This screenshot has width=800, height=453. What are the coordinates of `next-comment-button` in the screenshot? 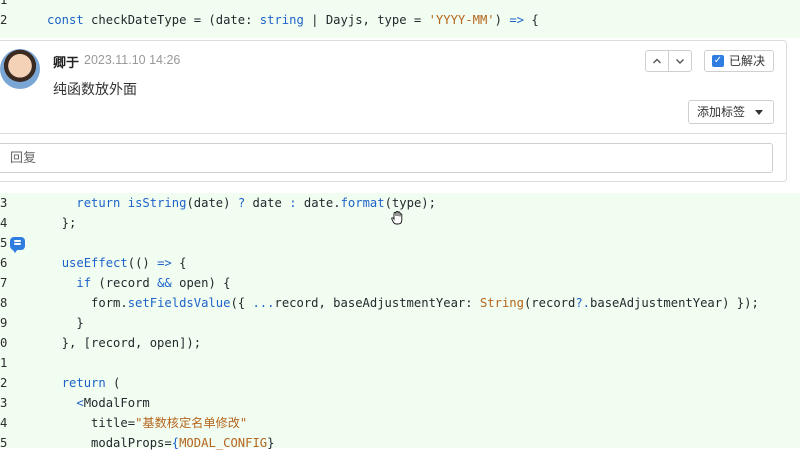 It's located at (680, 61).